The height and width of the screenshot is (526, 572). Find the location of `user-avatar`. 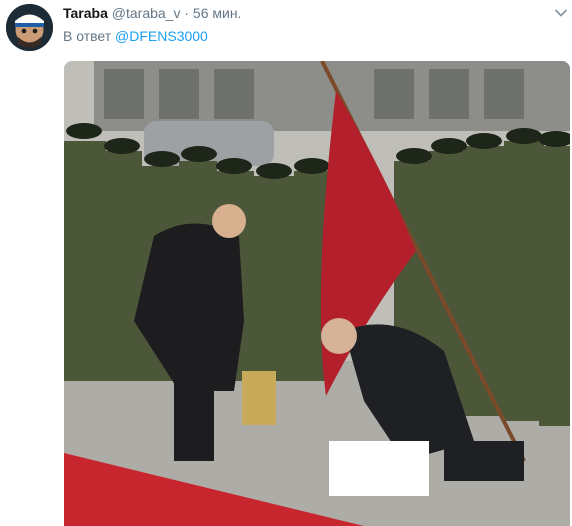

user-avatar is located at coordinates (29, 27).